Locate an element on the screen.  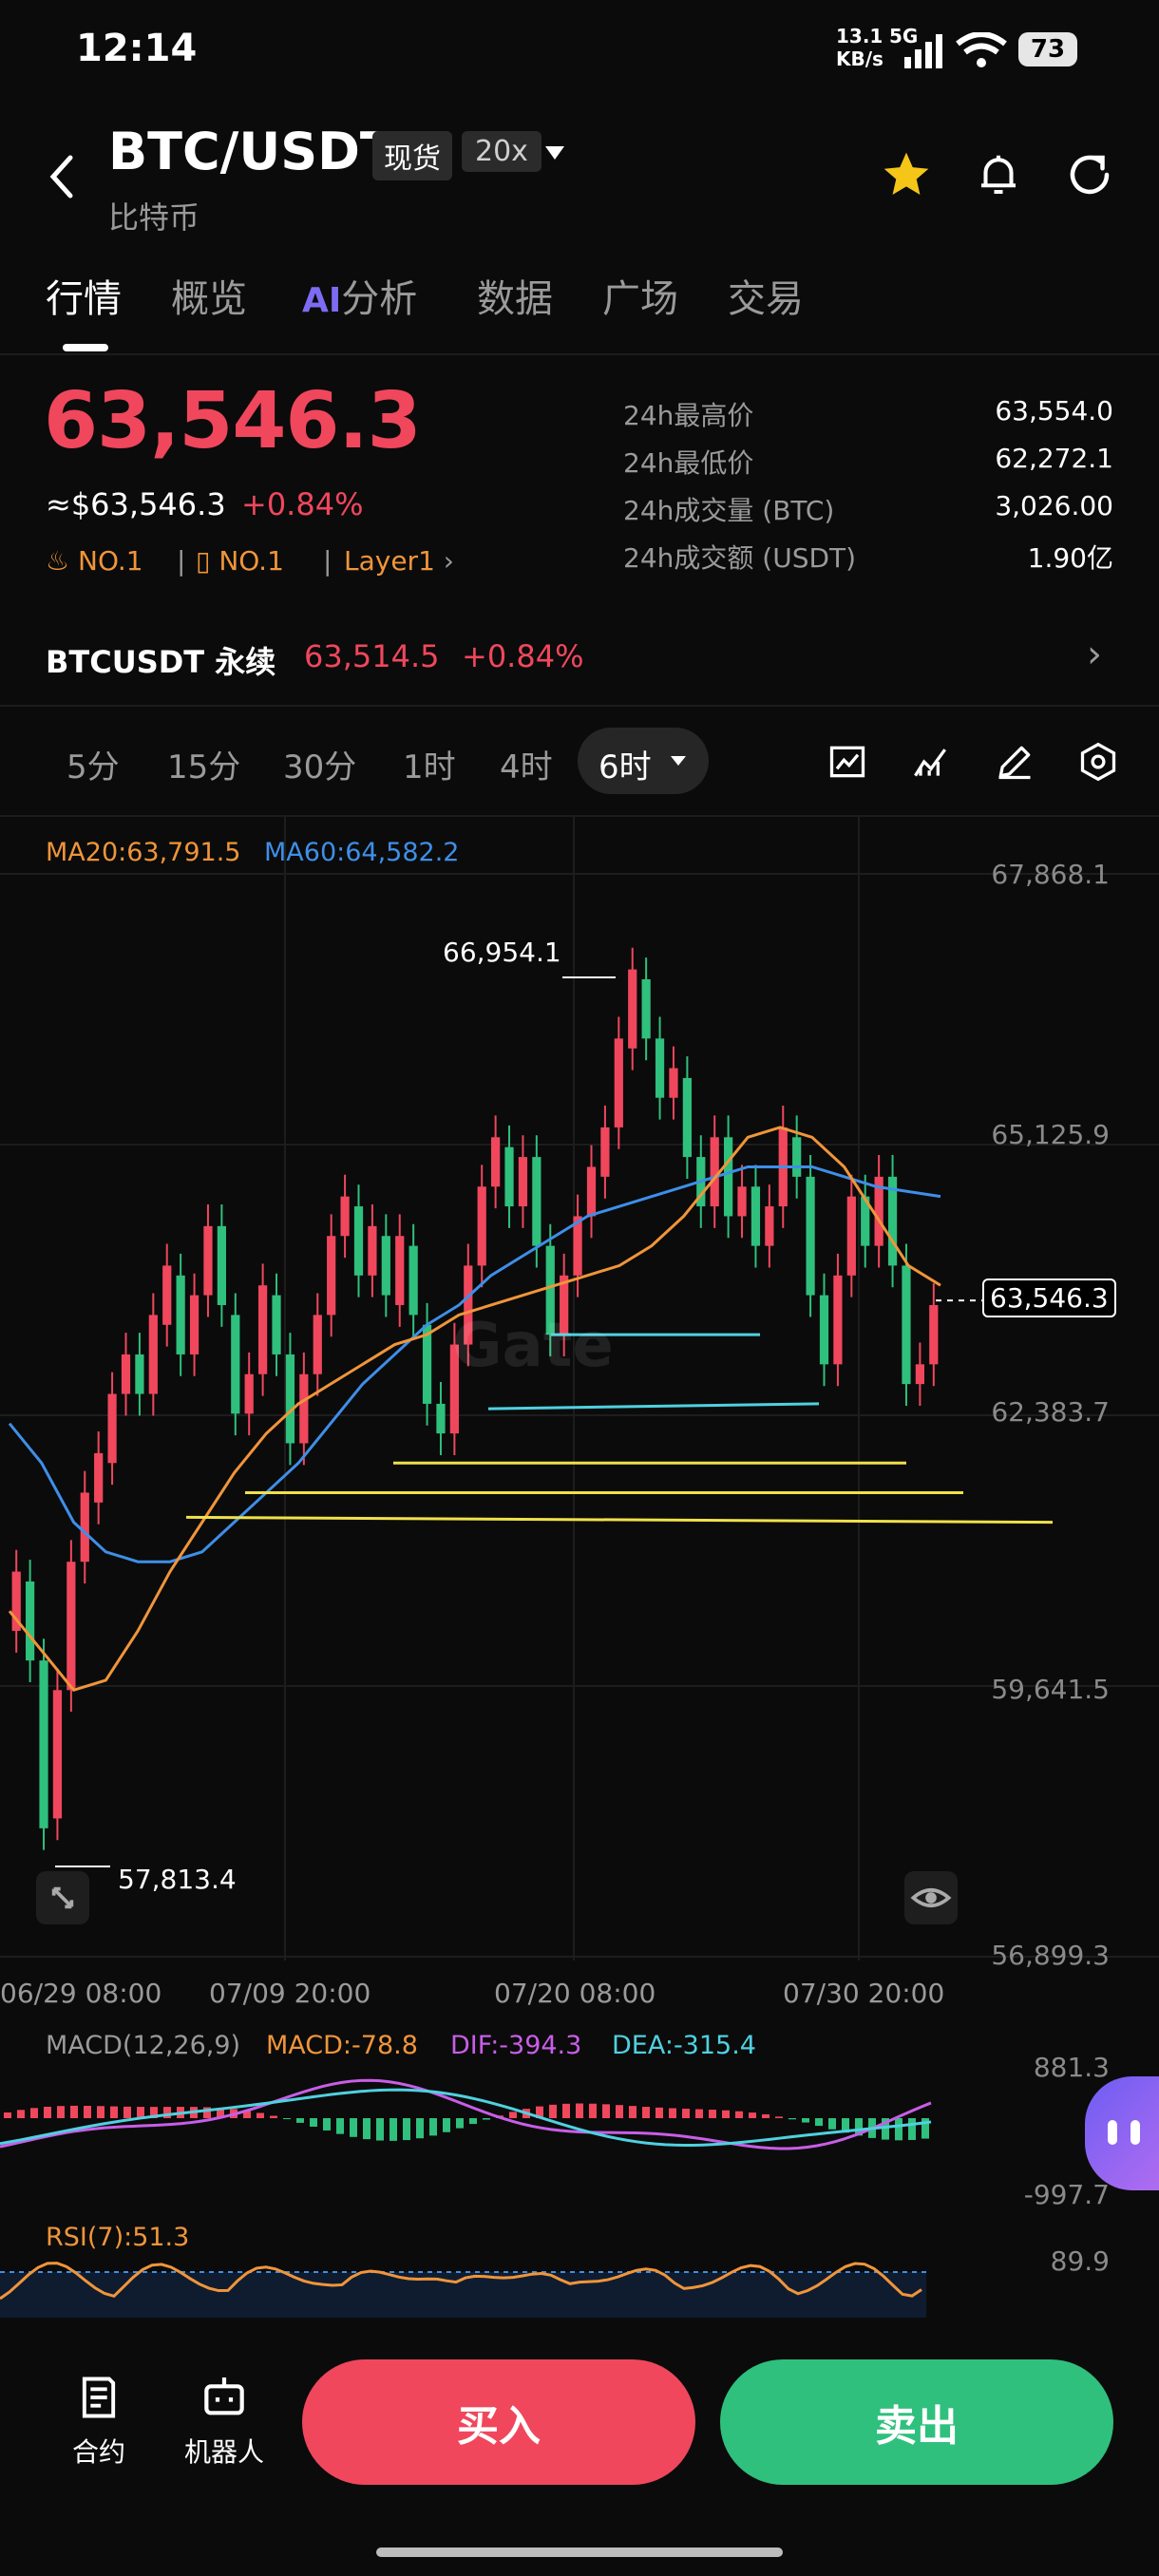
stat-low-value: 62,272.1 is located at coordinates (1054, 458).